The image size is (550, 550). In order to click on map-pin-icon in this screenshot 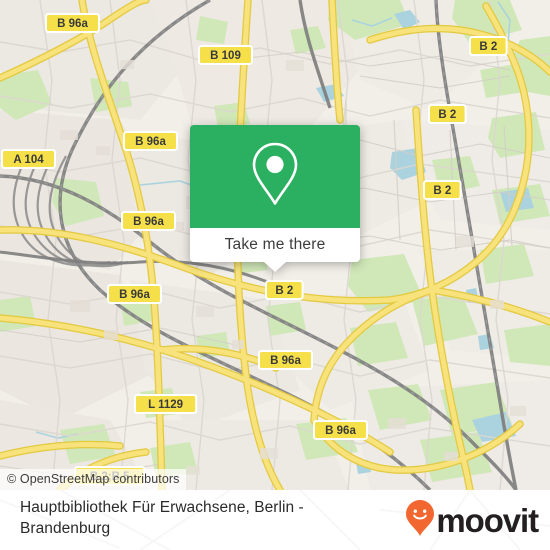, I will do `click(275, 176)`.